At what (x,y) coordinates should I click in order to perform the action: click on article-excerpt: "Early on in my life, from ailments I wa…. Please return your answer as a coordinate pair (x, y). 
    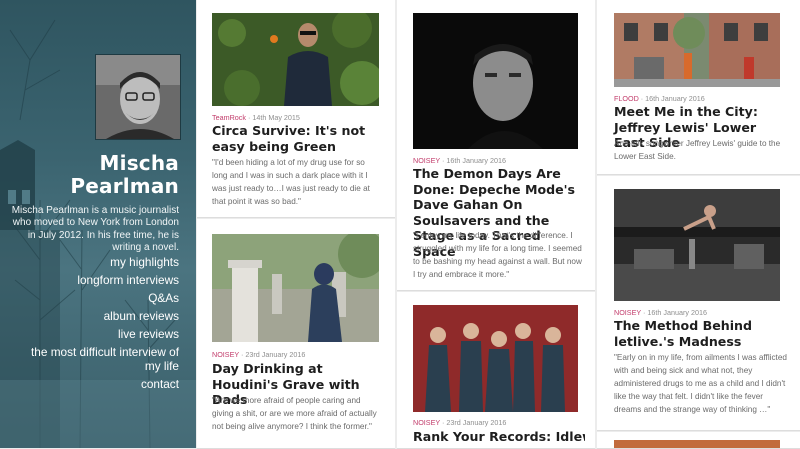
    Looking at the image, I should click on (700, 383).